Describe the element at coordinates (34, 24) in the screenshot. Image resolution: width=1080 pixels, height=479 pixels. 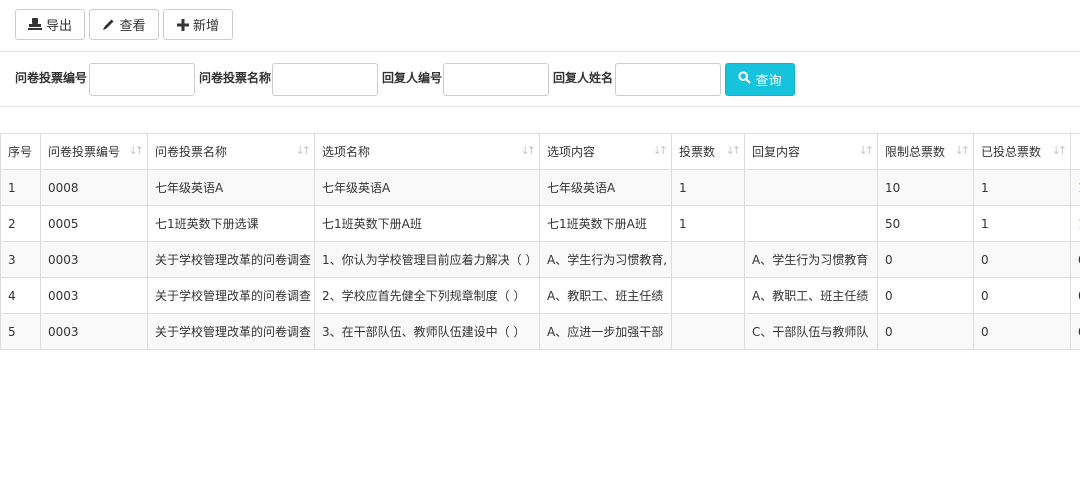
I see `stamp-icon` at that location.